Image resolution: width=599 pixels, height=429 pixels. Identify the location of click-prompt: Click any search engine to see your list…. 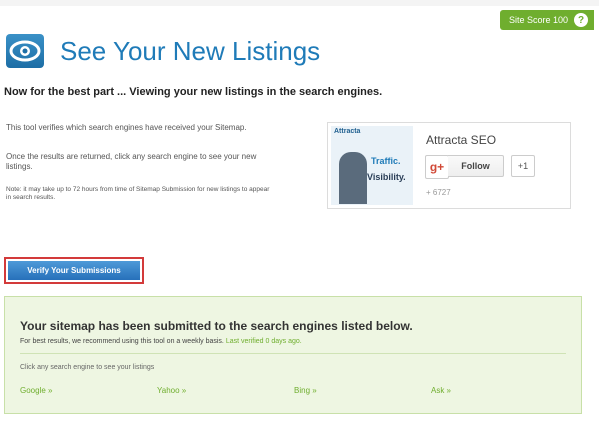
(87, 367).